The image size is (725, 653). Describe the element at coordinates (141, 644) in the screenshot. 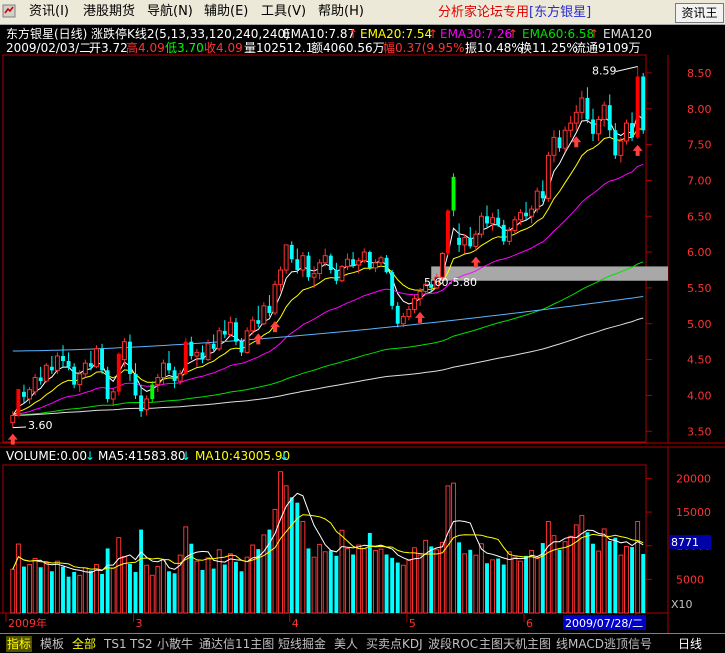

I see `tab-ts2: TS2` at that location.